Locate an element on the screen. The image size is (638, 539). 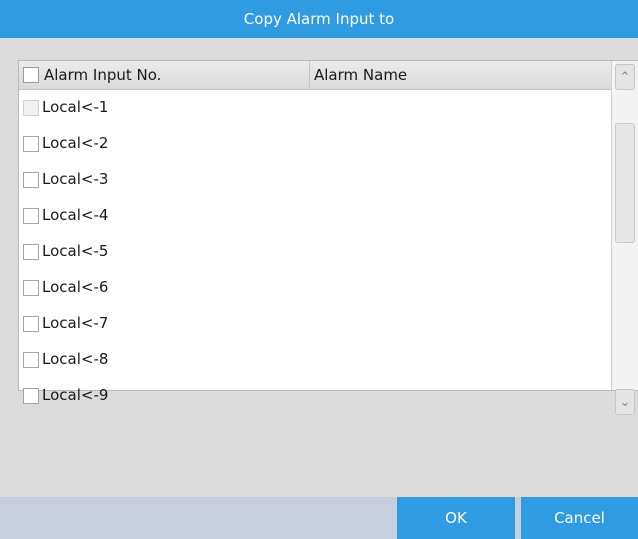
alarm-input-no: Local<-3 is located at coordinates (75, 179).